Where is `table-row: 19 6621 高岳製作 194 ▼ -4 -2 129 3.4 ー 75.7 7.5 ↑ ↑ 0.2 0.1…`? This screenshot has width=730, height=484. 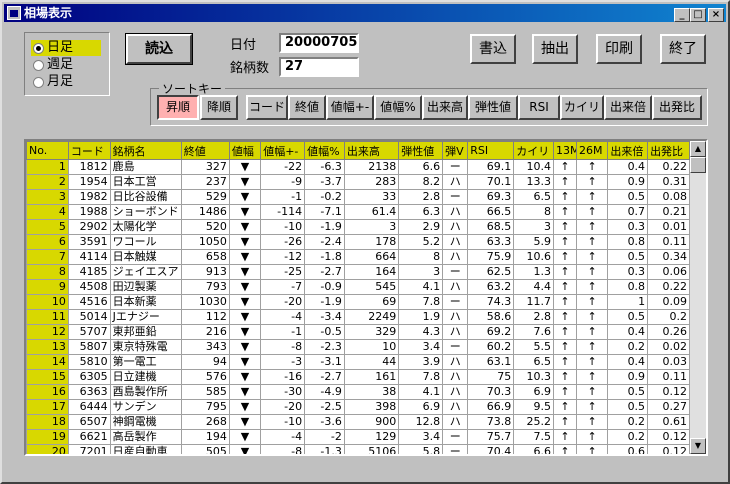
table-row: 19 6621 高岳製作 194 ▼ -4 -2 129 3.4 ー 75.7 7.5 ↑ ↑ 0.2 0.1… is located at coordinates (358, 437).